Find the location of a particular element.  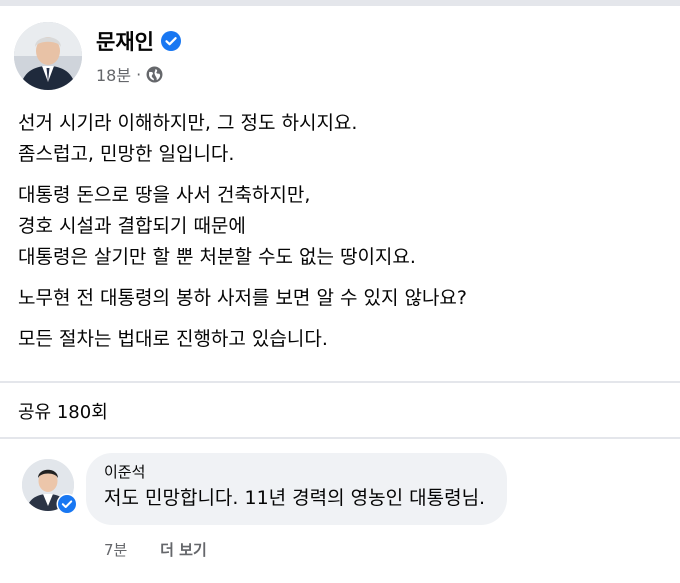

post-line: 모든 절차는 법대로 진행하고 있습니다. is located at coordinates (173, 339).